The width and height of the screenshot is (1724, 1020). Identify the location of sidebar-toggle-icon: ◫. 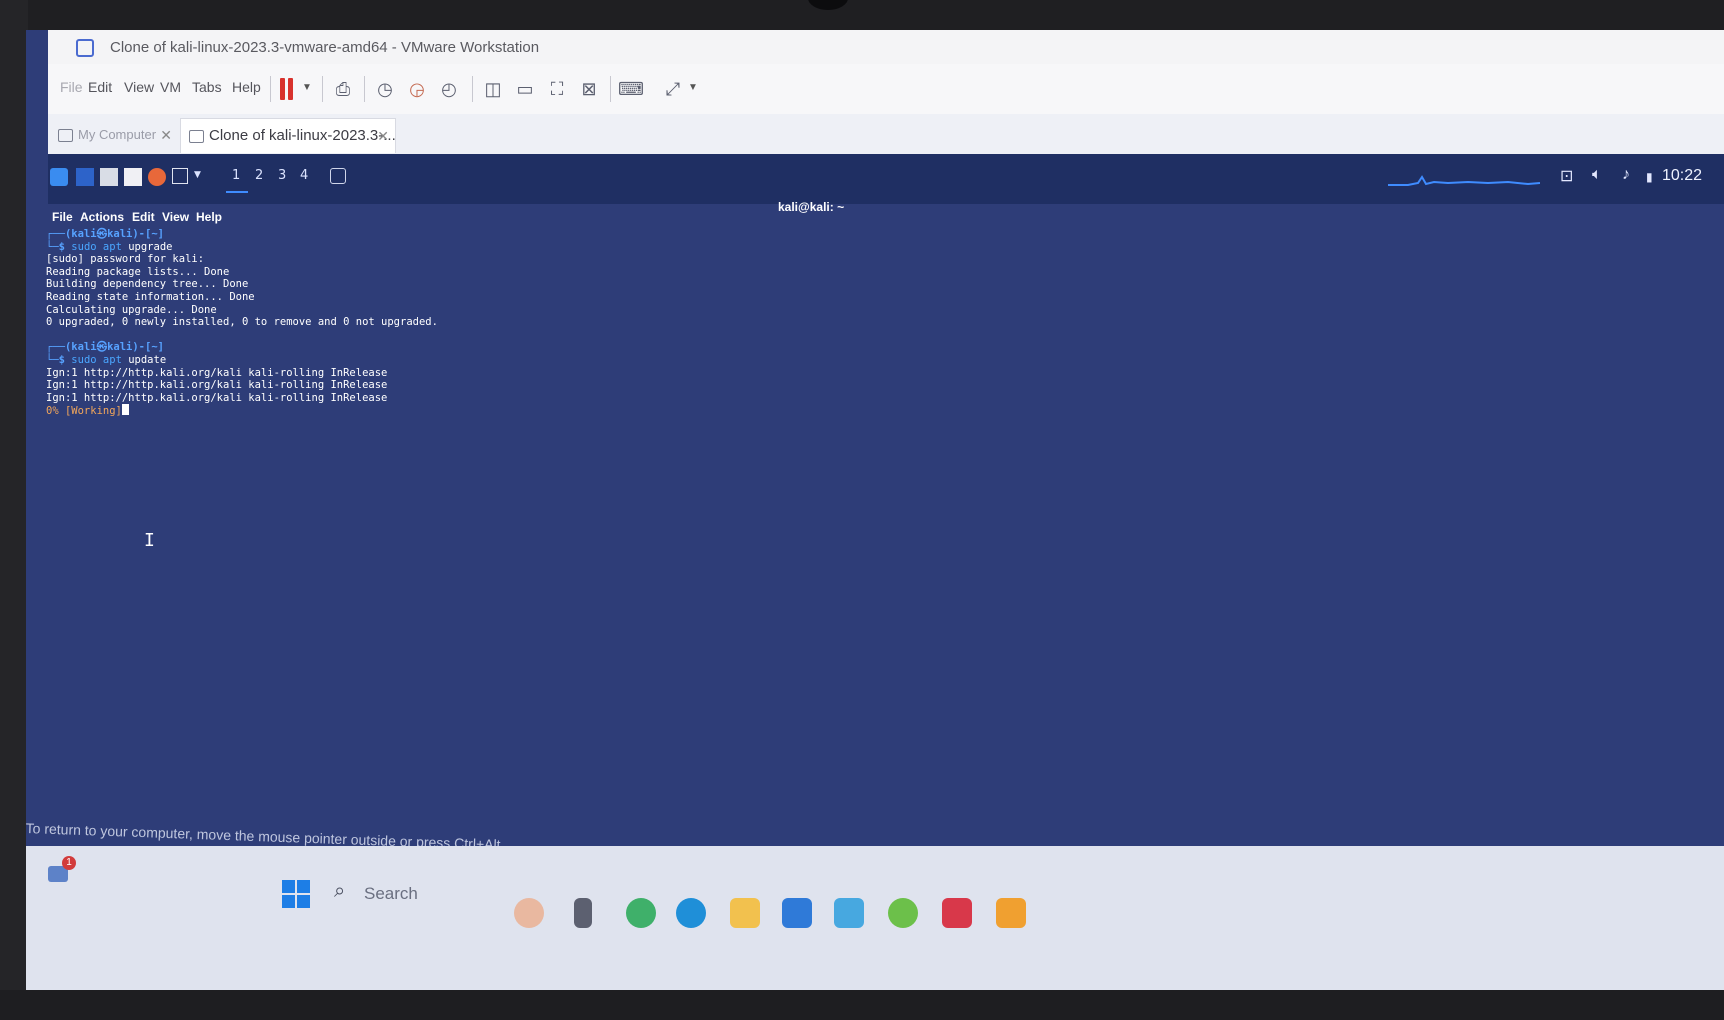
(493, 89).